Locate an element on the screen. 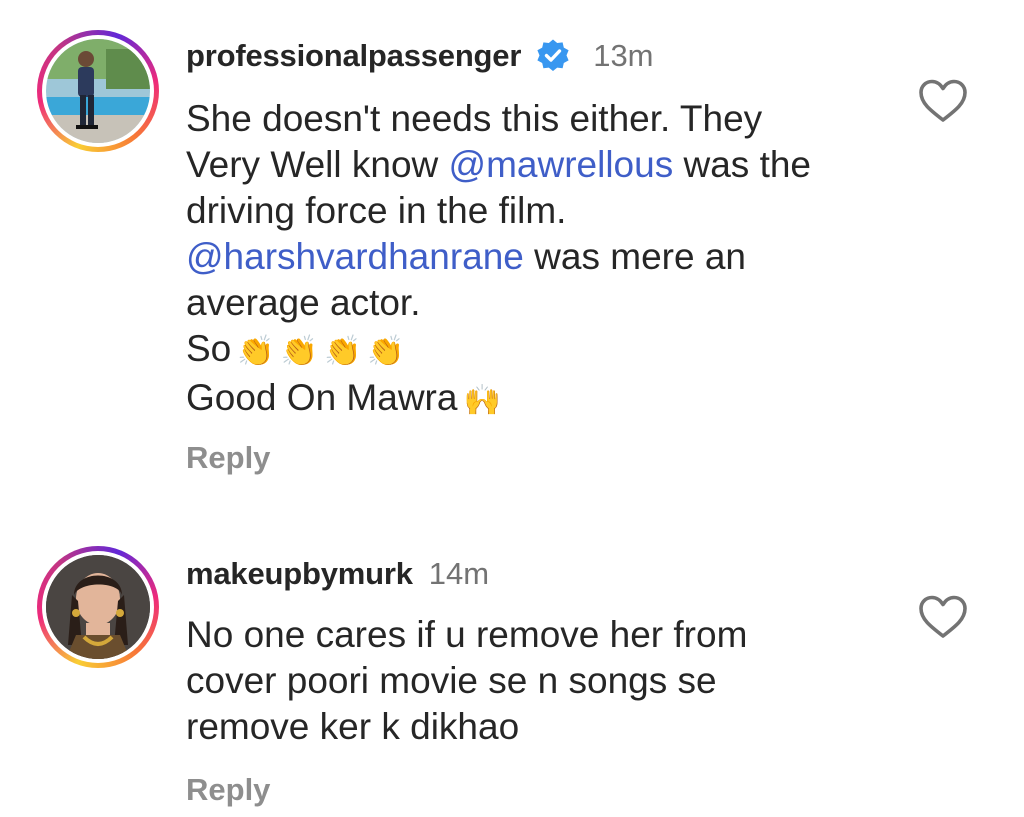  raised-hands-emoji-icon: 🙌 is located at coordinates (482, 400).